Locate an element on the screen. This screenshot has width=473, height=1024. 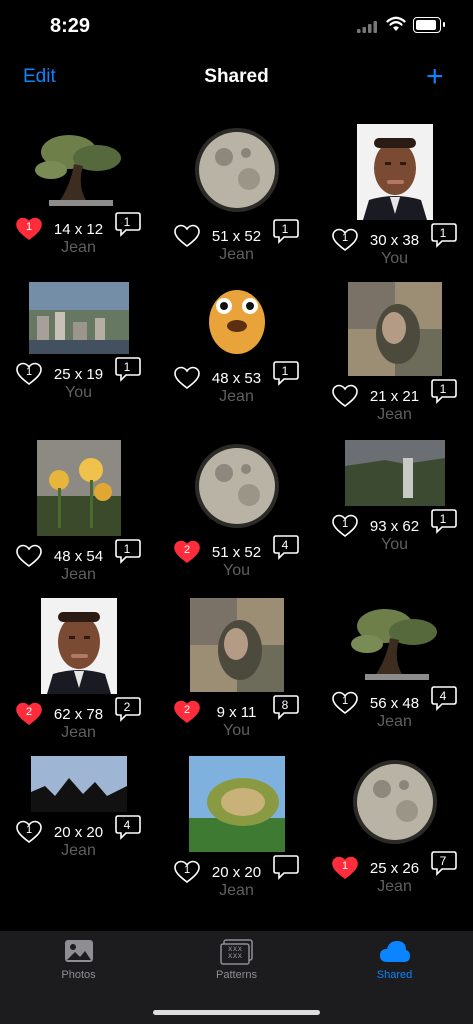
pattern-card: 1 30 x 38 1 You is located at coordinates (394, 199).